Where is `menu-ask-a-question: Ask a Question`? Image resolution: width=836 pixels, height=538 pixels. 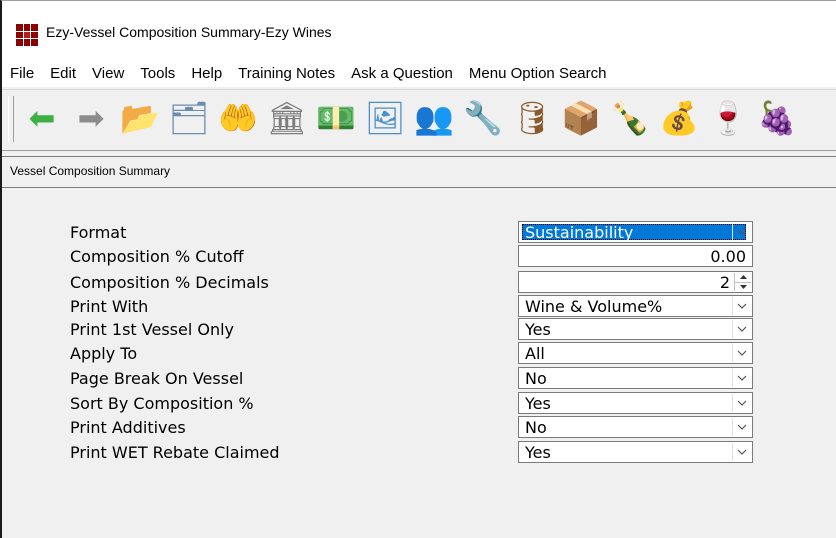
menu-ask-a-question: Ask a Question is located at coordinates (402, 73).